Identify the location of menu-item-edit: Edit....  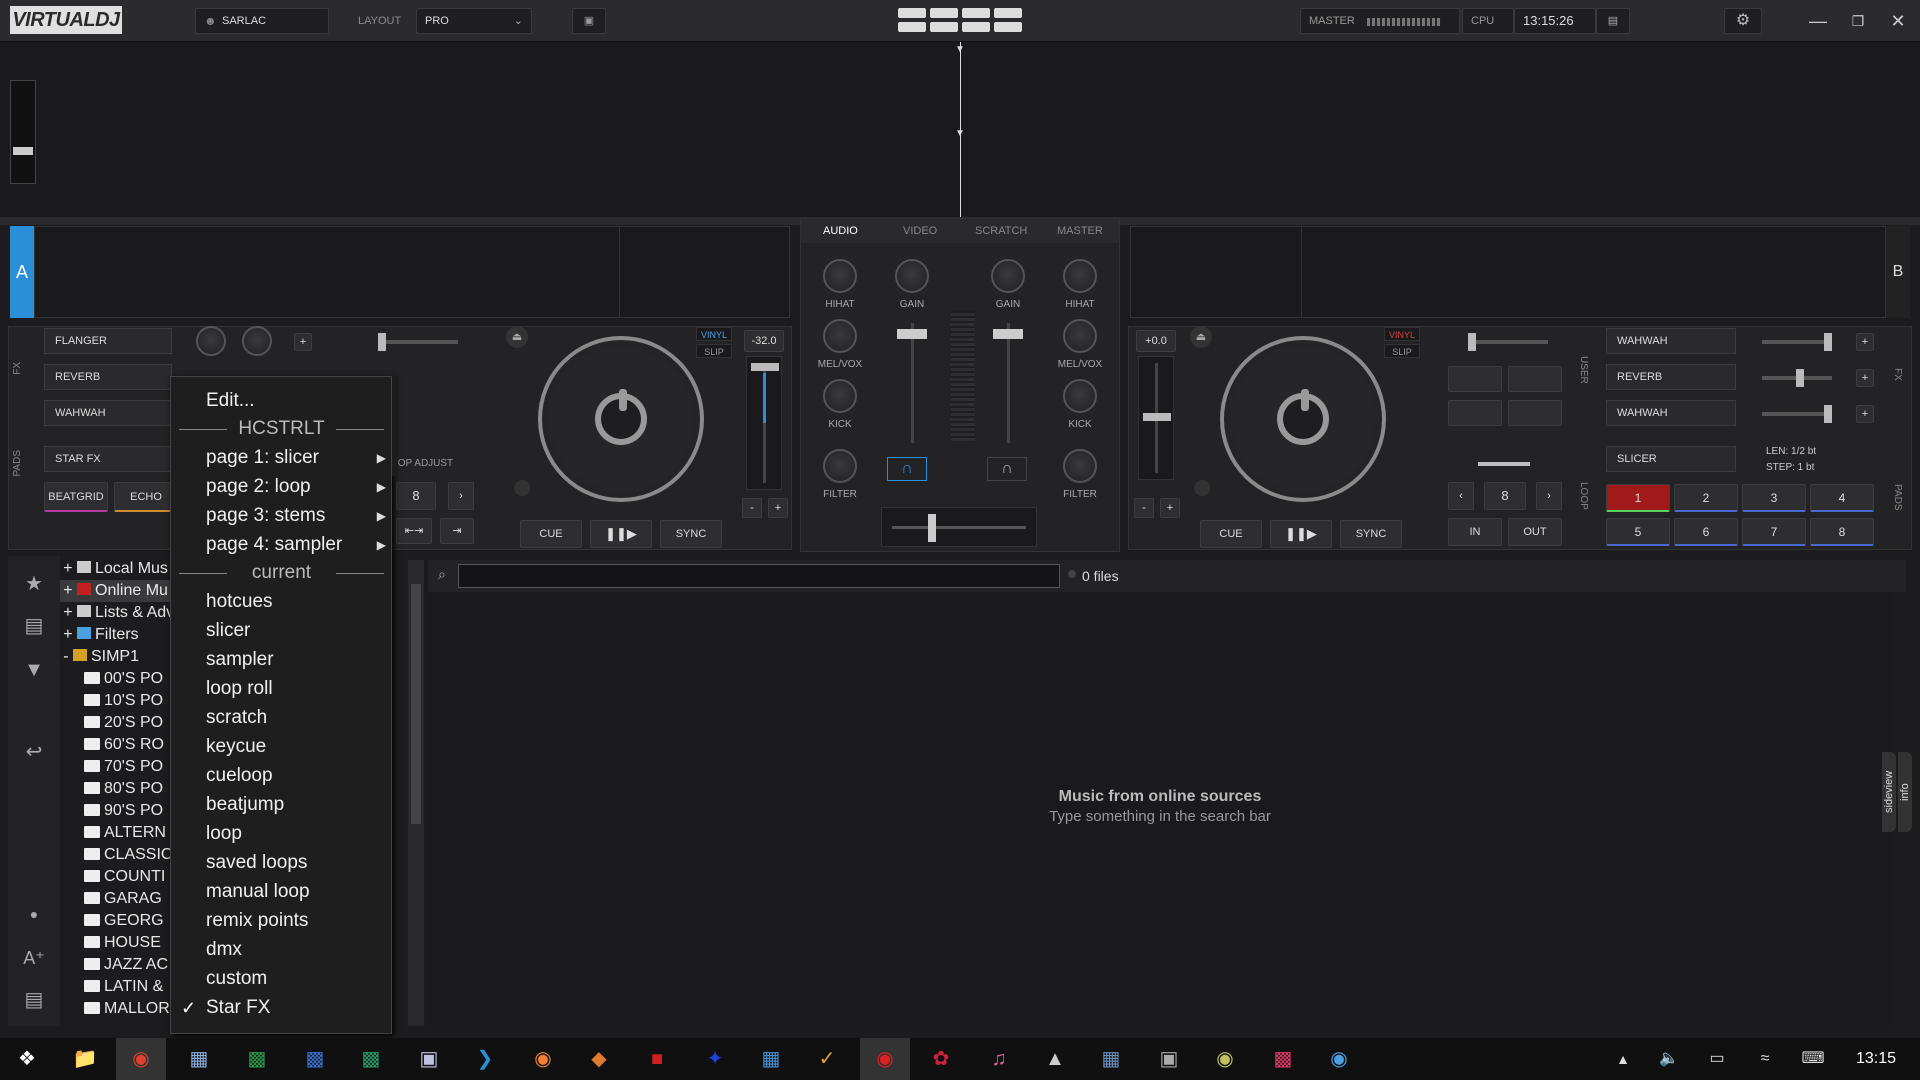
(230, 401).